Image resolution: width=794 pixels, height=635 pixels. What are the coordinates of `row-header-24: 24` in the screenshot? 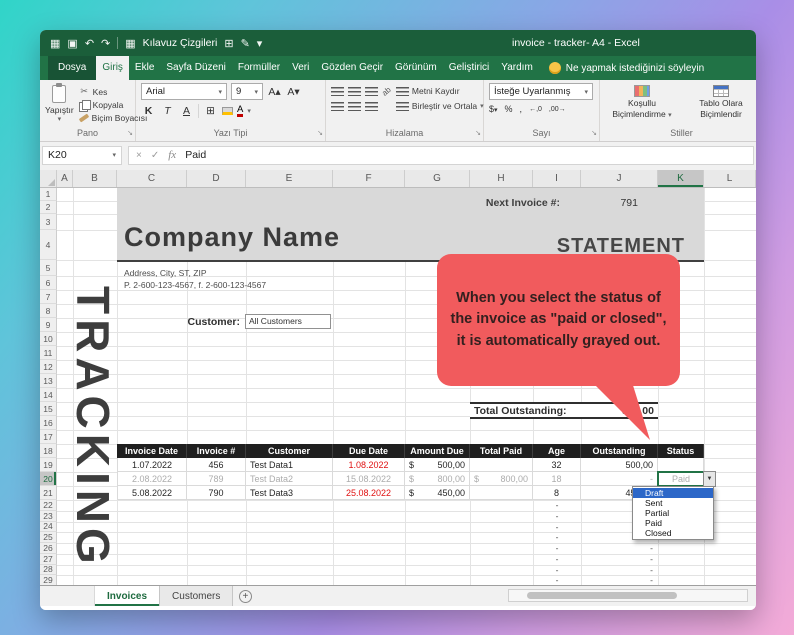 It's located at (48, 527).